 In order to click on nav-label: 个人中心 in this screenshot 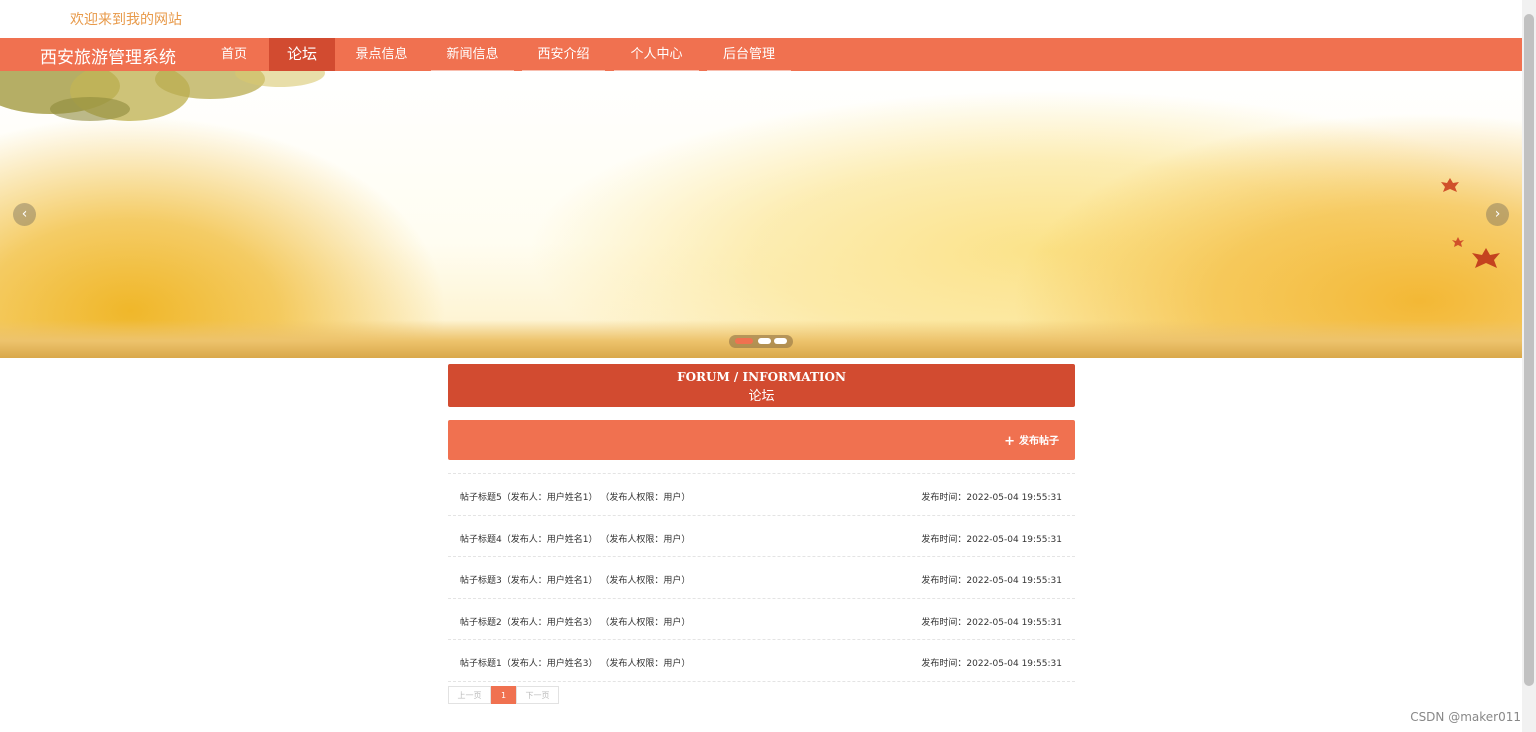, I will do `click(656, 54)`.